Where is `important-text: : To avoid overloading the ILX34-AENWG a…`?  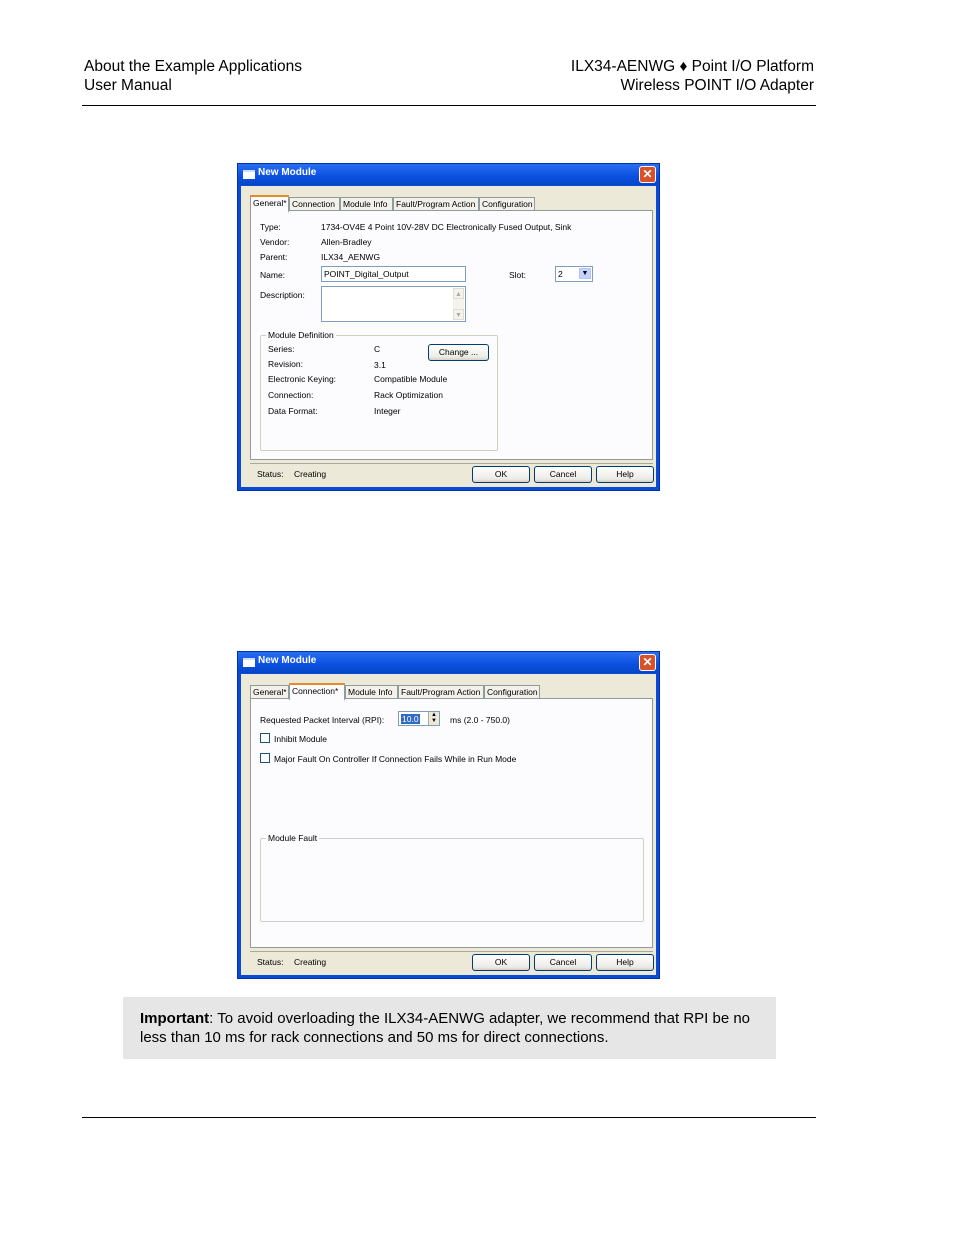 important-text: : To avoid overloading the ILX34-AENWG a… is located at coordinates (445, 1028).